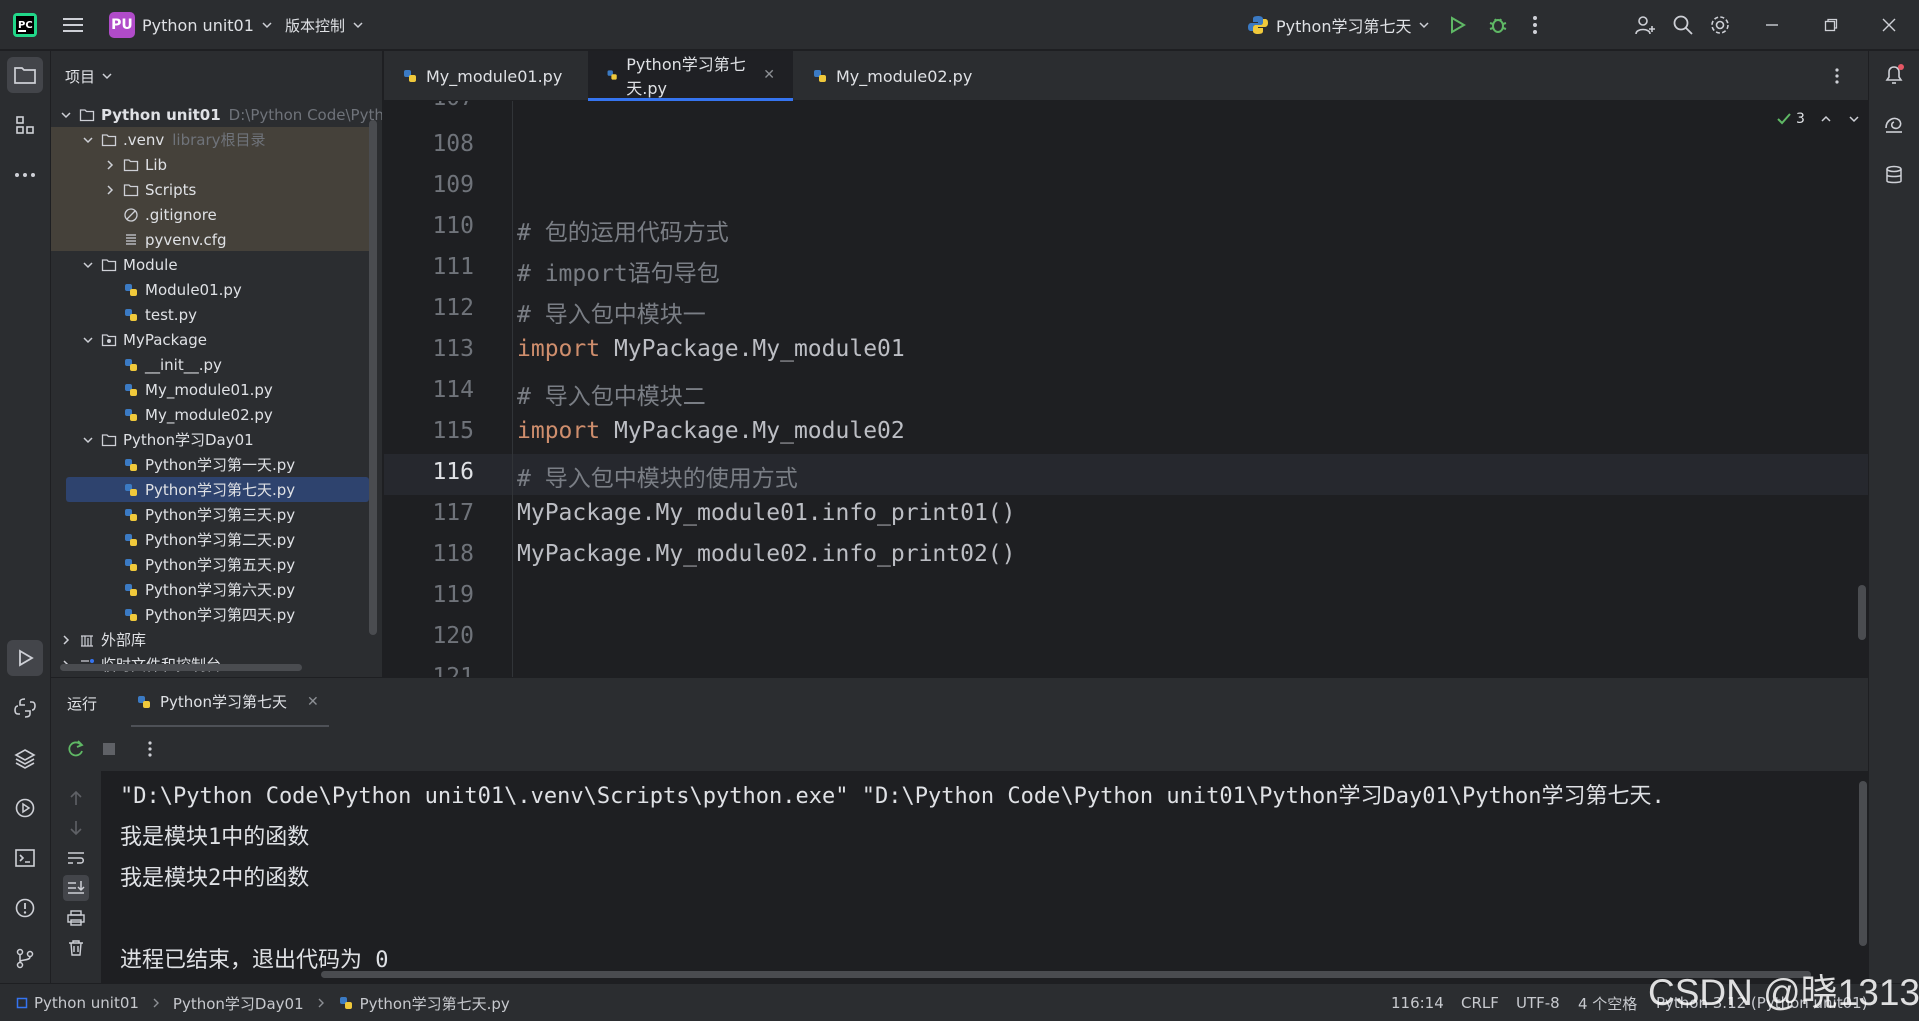 The height and width of the screenshot is (1021, 1919). I want to click on minimize-button, so click(1772, 25).